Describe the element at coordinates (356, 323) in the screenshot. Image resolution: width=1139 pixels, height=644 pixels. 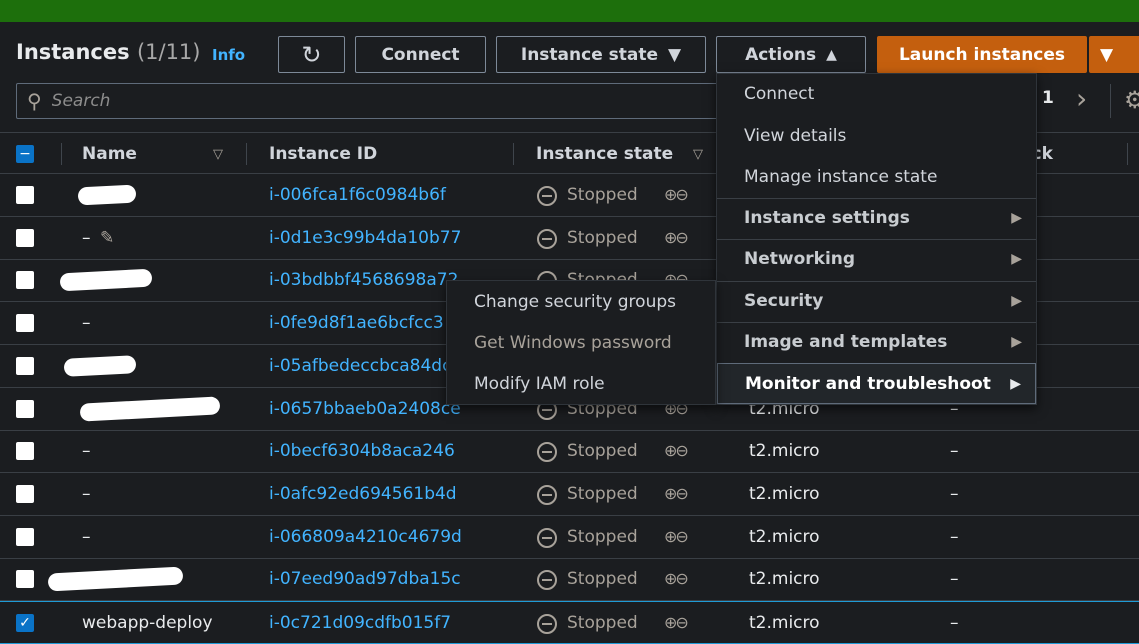
I see `instance-id-link: i-0fe9d8f1ae6bcfcc3` at that location.